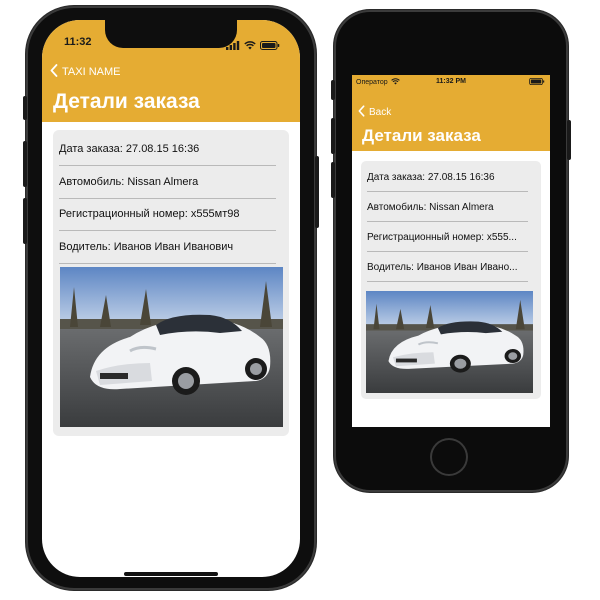 Image resolution: width=600 pixels, height=600 pixels. I want to click on power-button, so click(569, 140).